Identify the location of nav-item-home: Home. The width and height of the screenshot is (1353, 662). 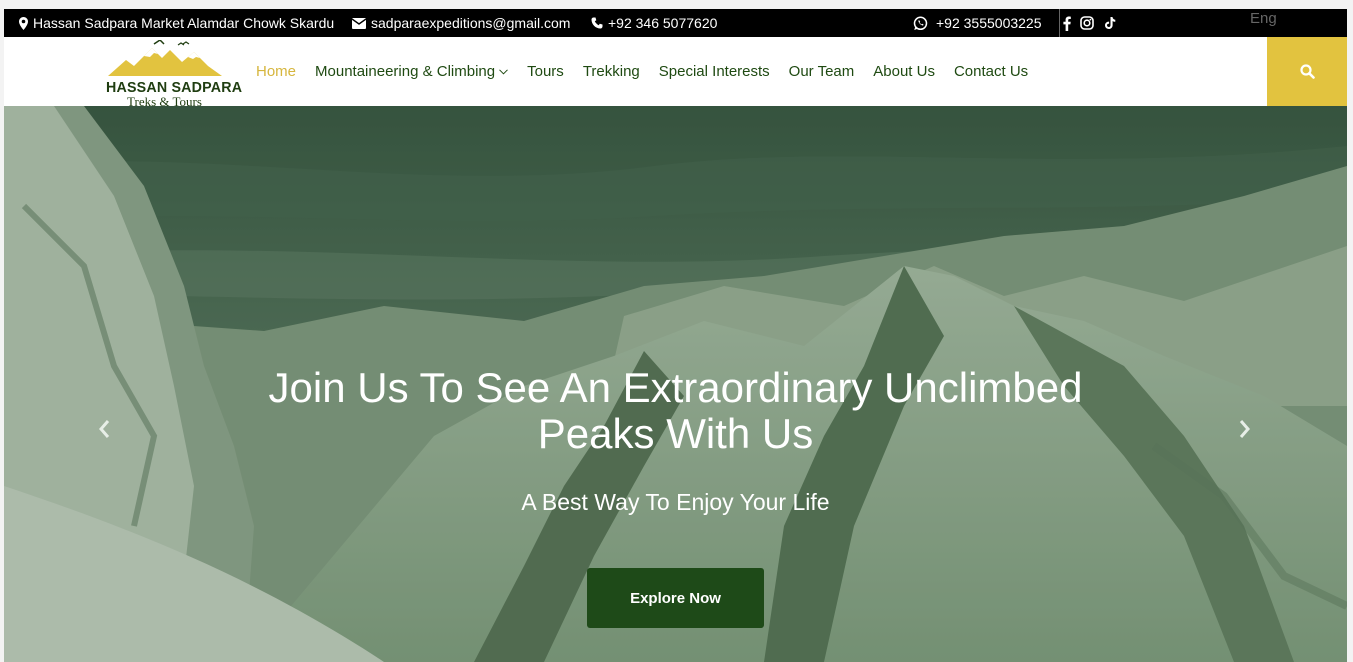
(276, 71).